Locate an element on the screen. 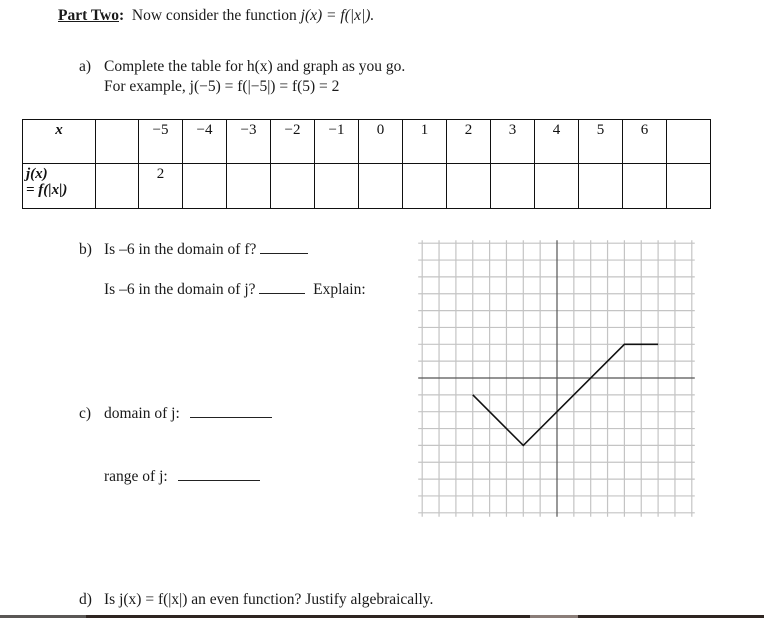 The image size is (764, 618). explain-label: Explain: is located at coordinates (339, 289).